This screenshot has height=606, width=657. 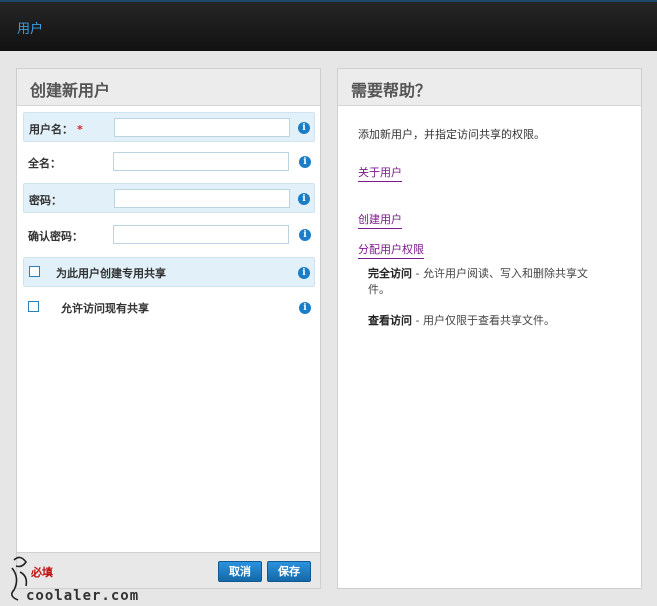 What do you see at coordinates (105, 308) in the screenshot?
I see `allow-access-label: 允许访问现有共享` at bounding box center [105, 308].